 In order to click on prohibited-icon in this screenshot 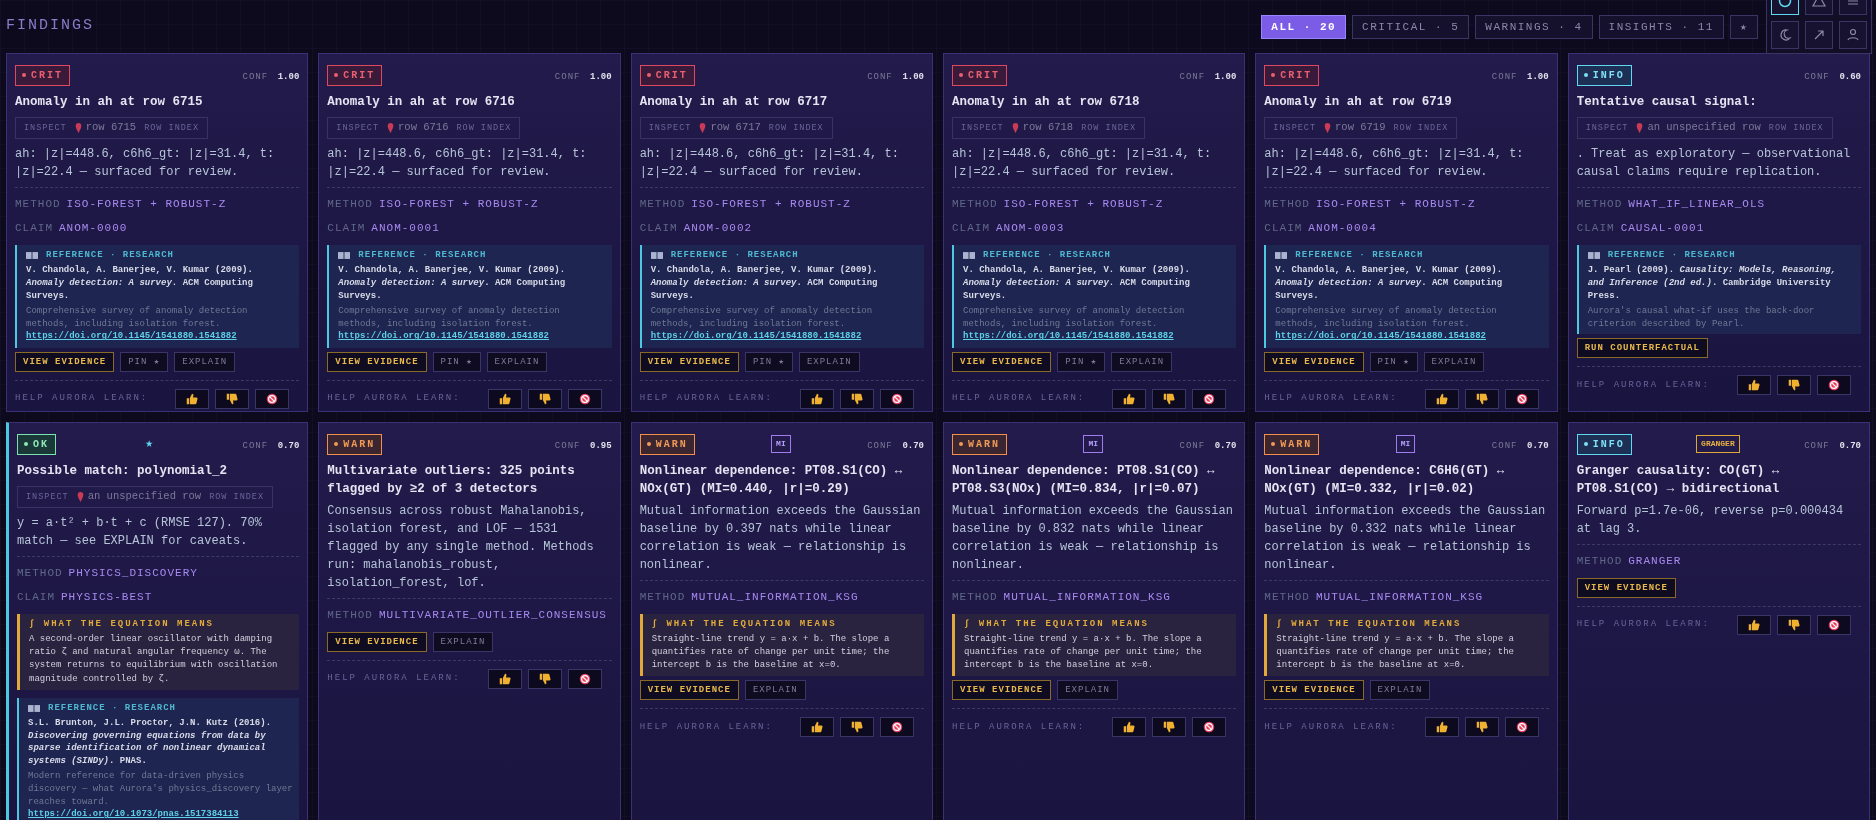, I will do `click(1834, 624)`.